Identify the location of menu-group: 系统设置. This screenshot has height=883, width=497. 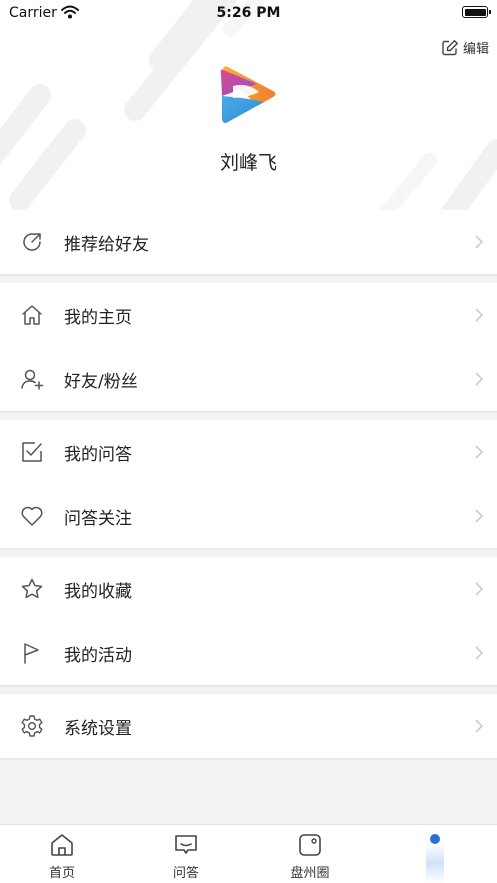
(248, 726).